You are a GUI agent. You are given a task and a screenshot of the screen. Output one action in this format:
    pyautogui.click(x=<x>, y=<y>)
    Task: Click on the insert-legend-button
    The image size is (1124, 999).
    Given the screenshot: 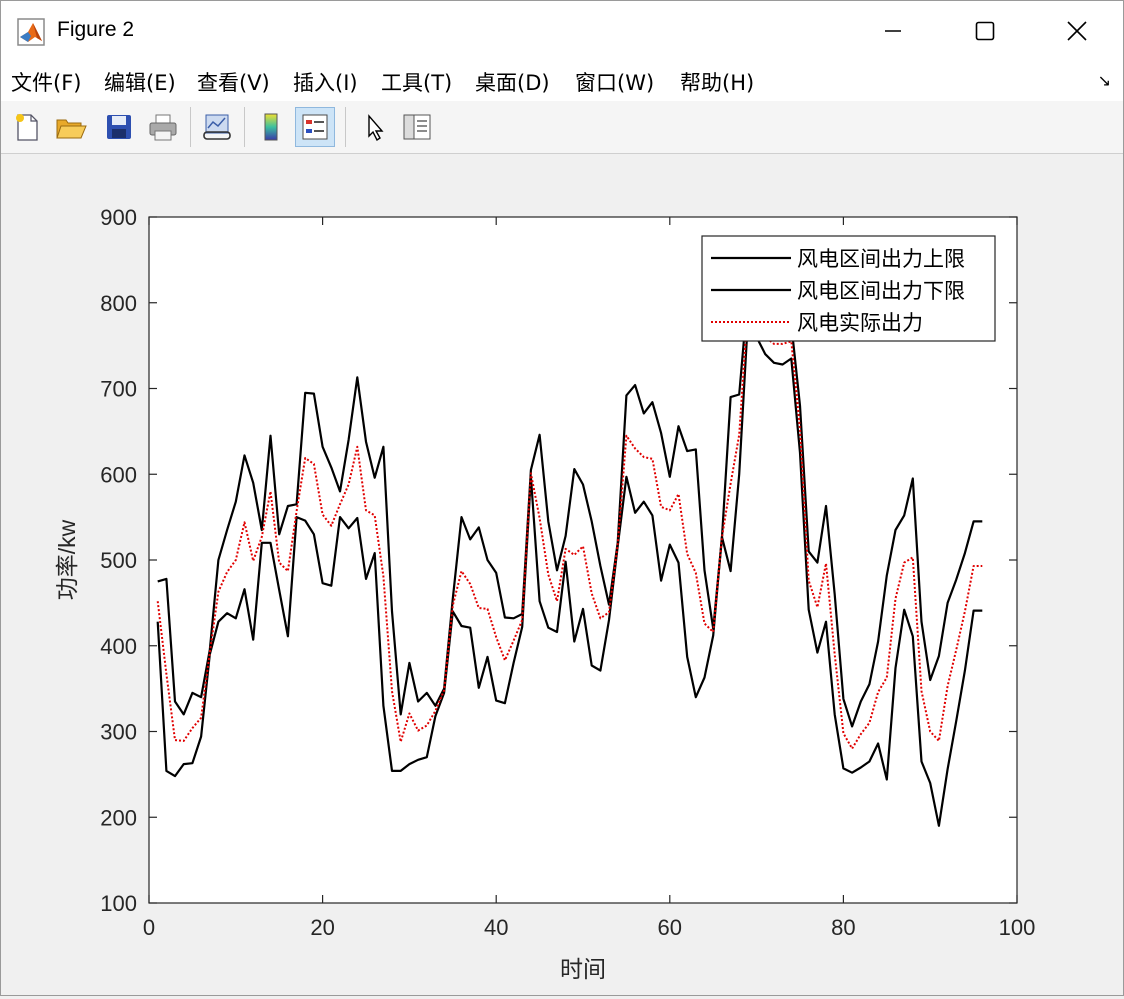 What is the action you would take?
    pyautogui.click(x=315, y=127)
    